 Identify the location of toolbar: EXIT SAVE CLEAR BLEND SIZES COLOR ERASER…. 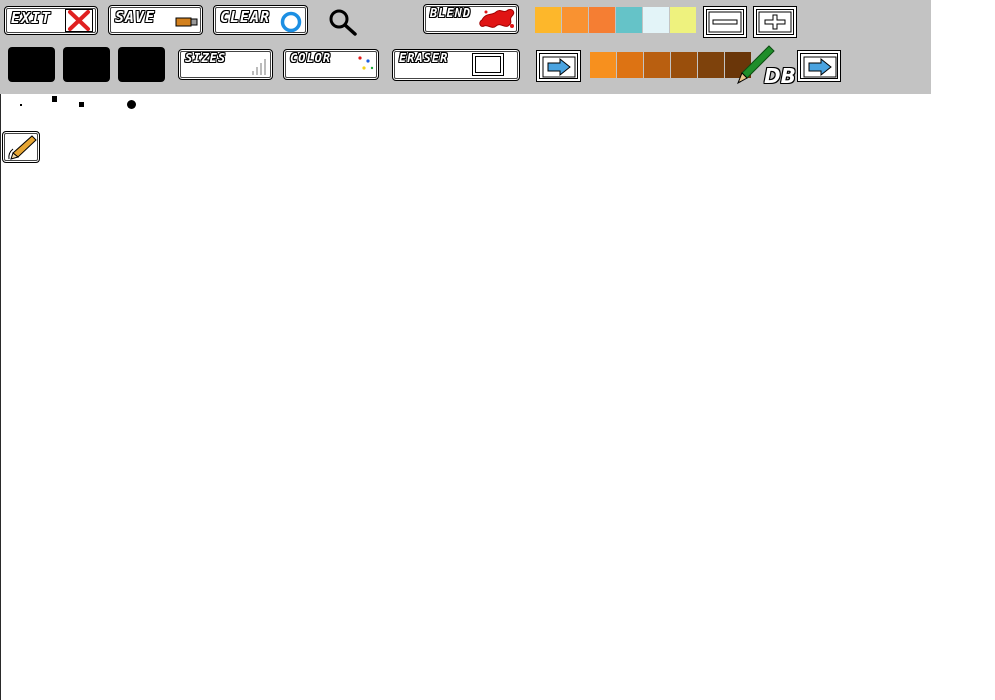
(465, 47).